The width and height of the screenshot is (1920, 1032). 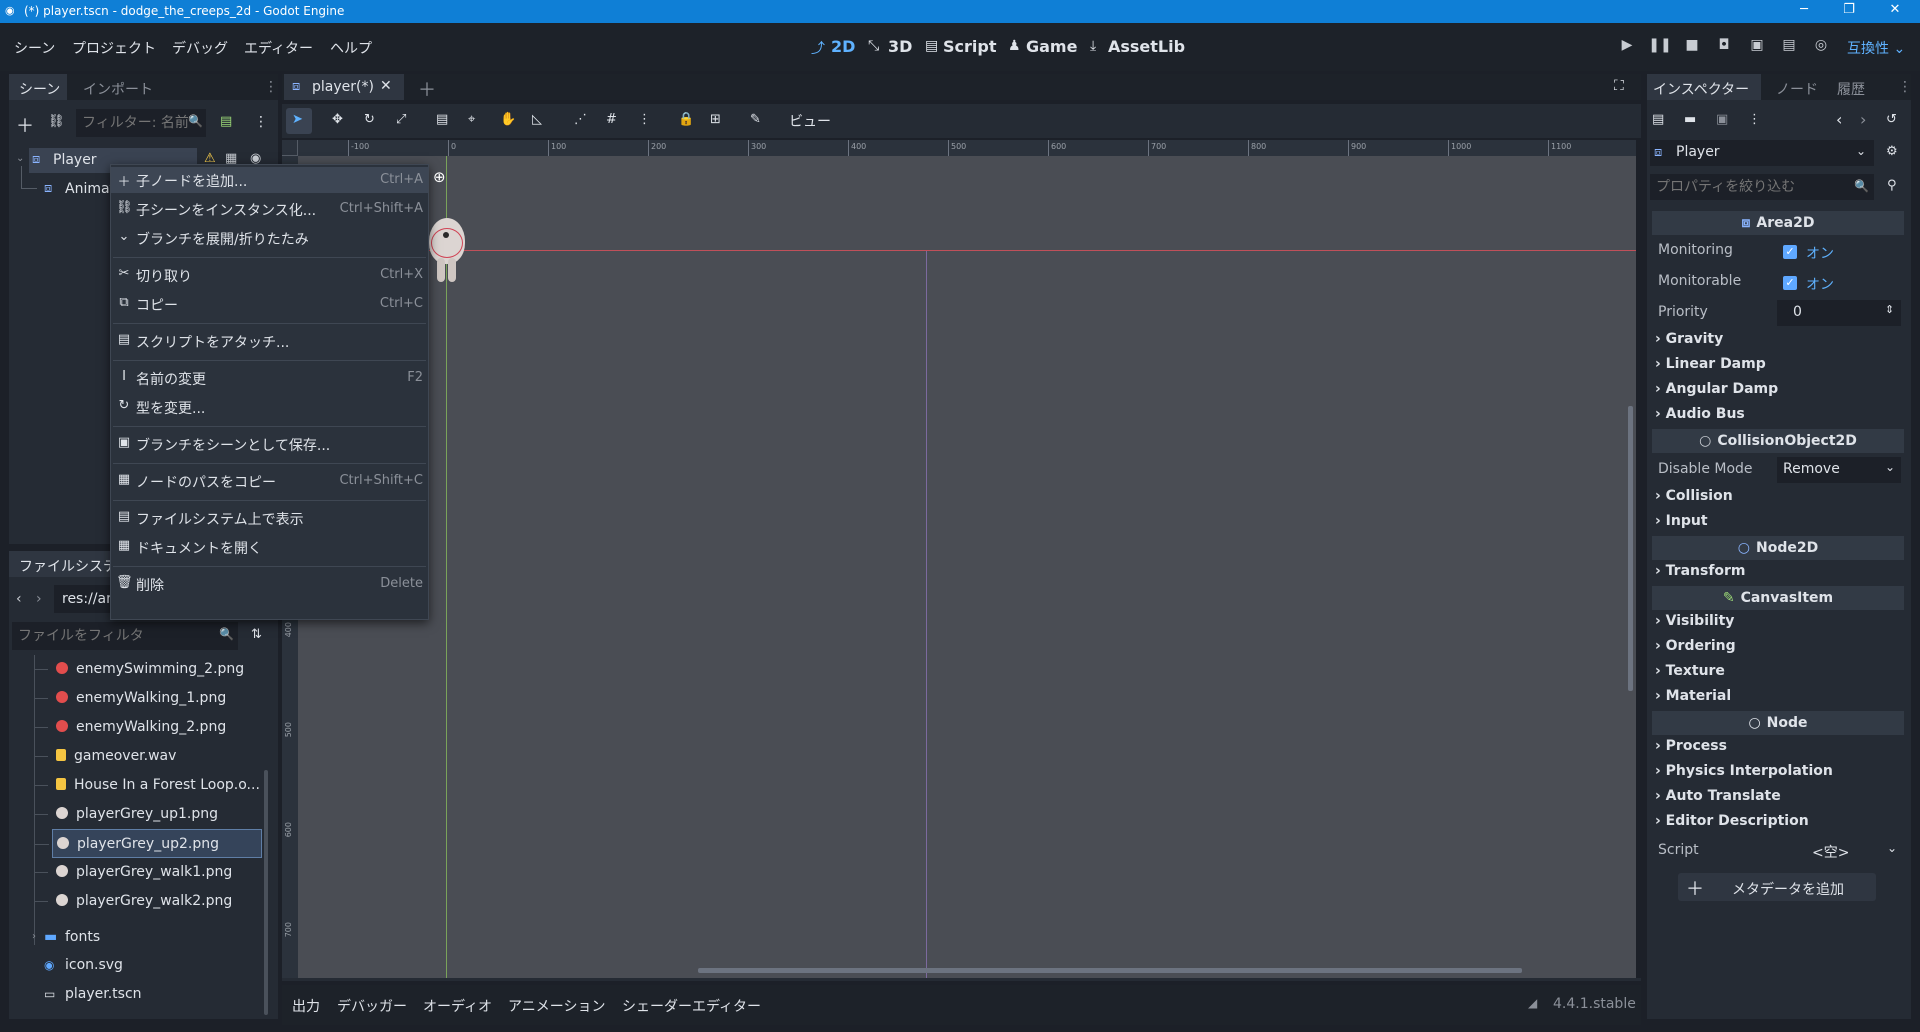 I want to click on menu-item-copy: ⧉ コピー Ctrl+C, so click(x=269, y=304).